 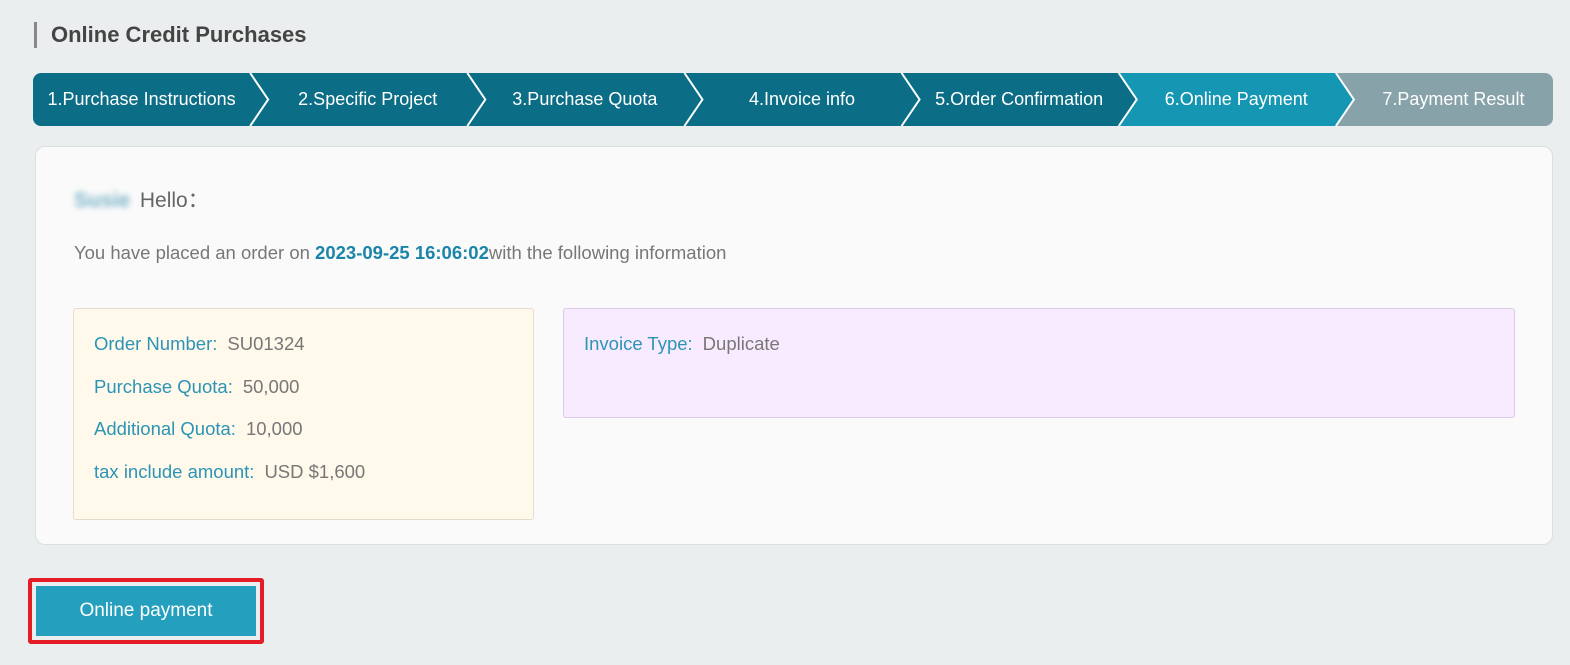 I want to click on additional-quota-value: 10,000, so click(x=274, y=428).